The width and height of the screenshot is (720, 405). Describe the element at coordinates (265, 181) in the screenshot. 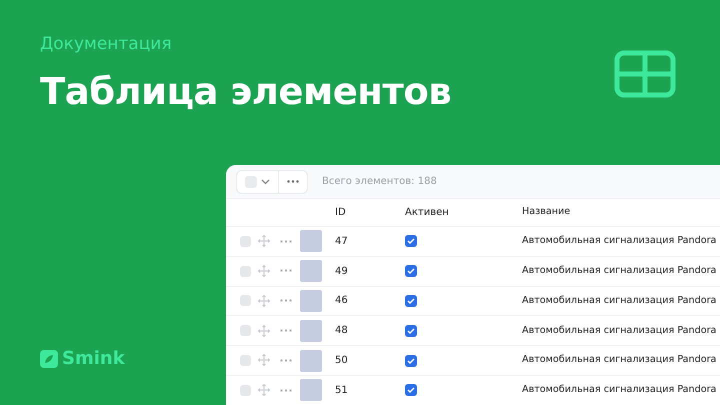

I see `chevron-down-icon` at that location.